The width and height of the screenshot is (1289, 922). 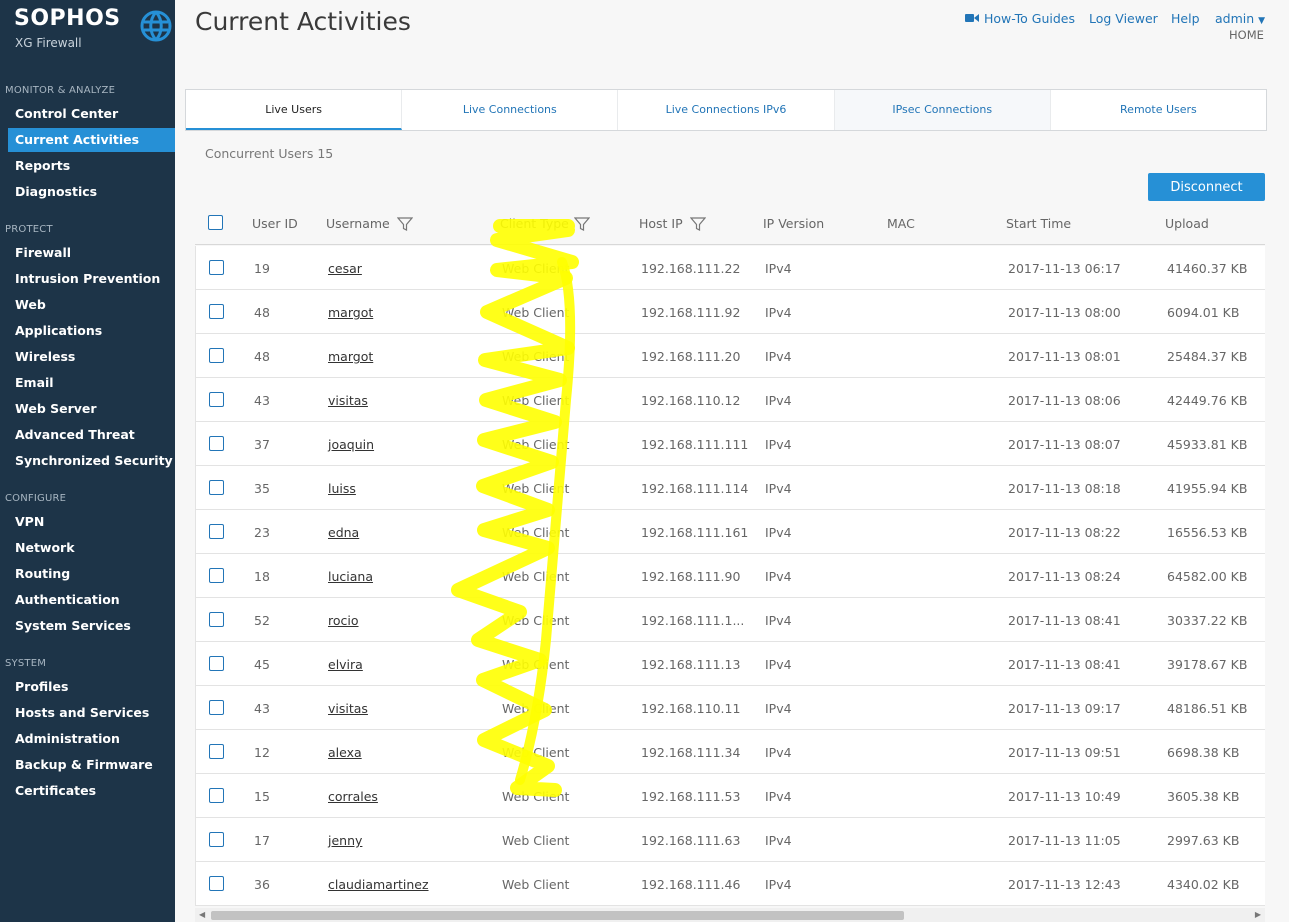 What do you see at coordinates (901, 223) in the screenshot?
I see `column-header-mac: MAC` at bounding box center [901, 223].